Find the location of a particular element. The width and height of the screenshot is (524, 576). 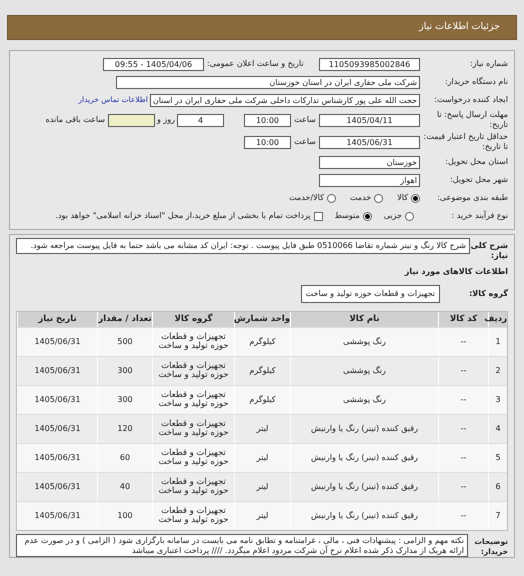

remaining-time-field is located at coordinates (131, 120).